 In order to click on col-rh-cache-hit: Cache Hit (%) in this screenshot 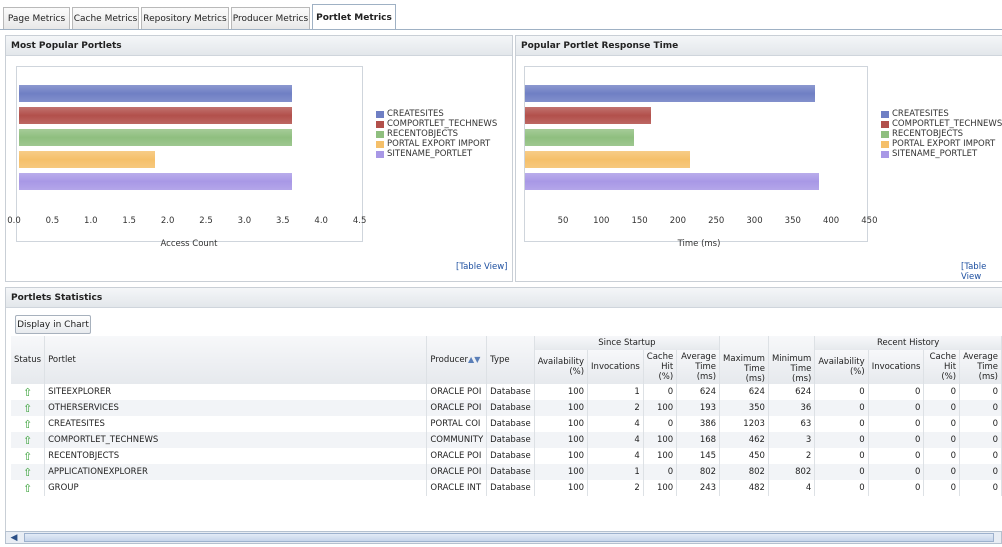, I will do `click(942, 367)`.